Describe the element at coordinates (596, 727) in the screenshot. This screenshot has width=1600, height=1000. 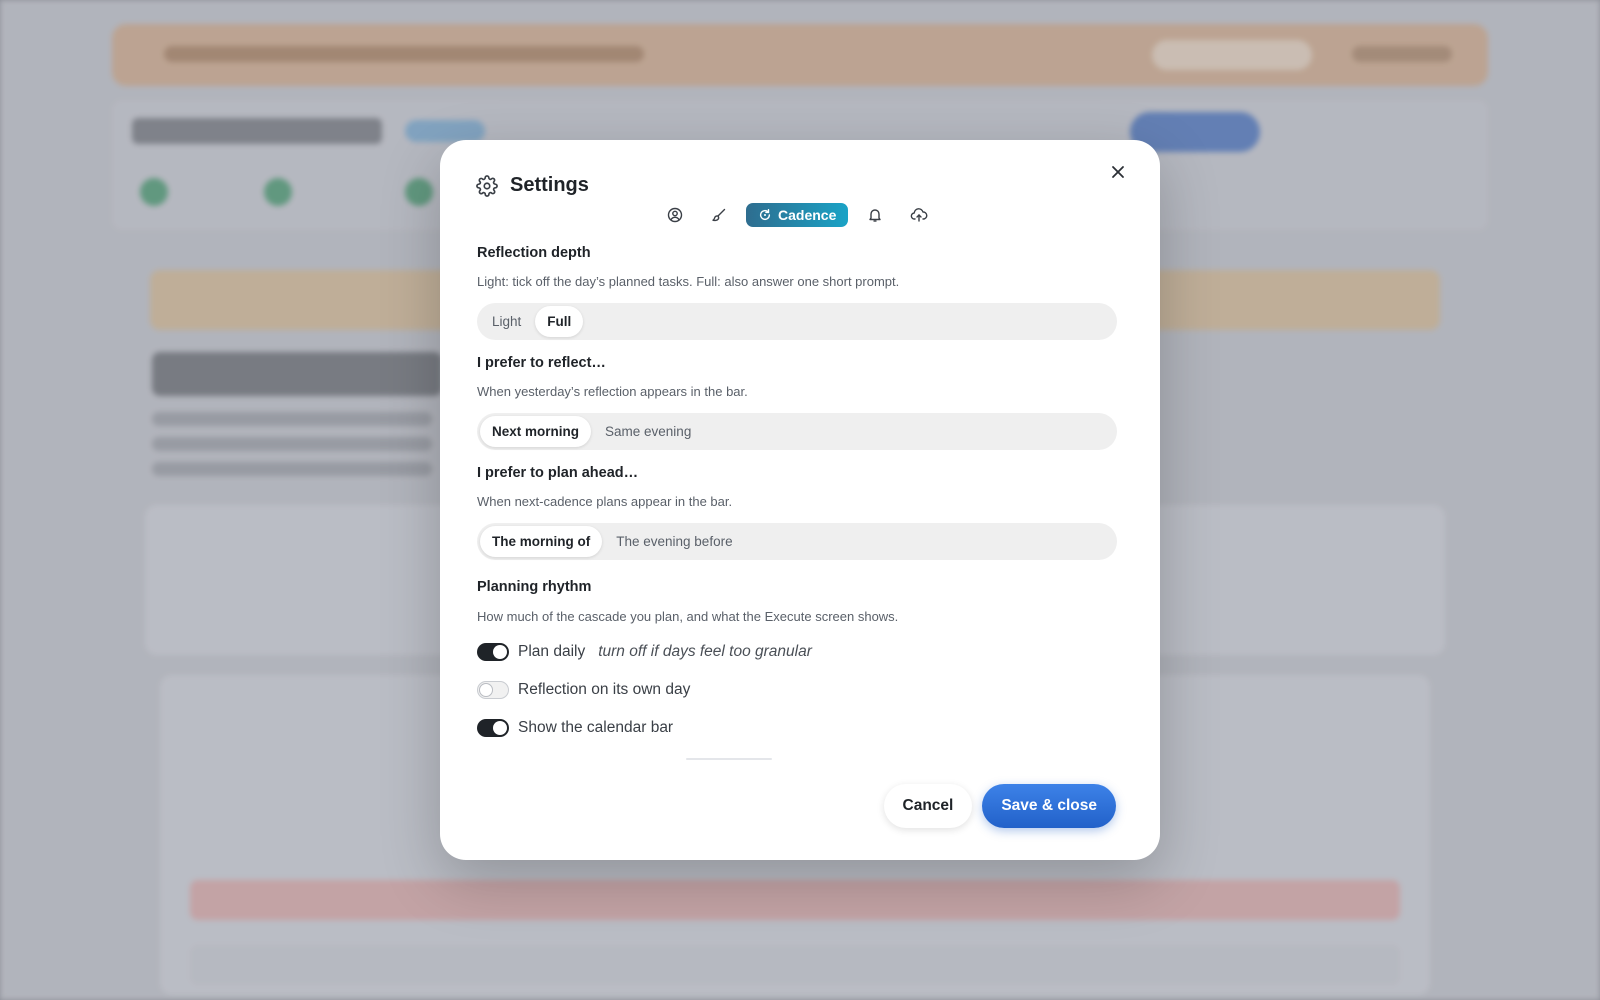
I see `toggle-label: Show the calendar bar` at that location.